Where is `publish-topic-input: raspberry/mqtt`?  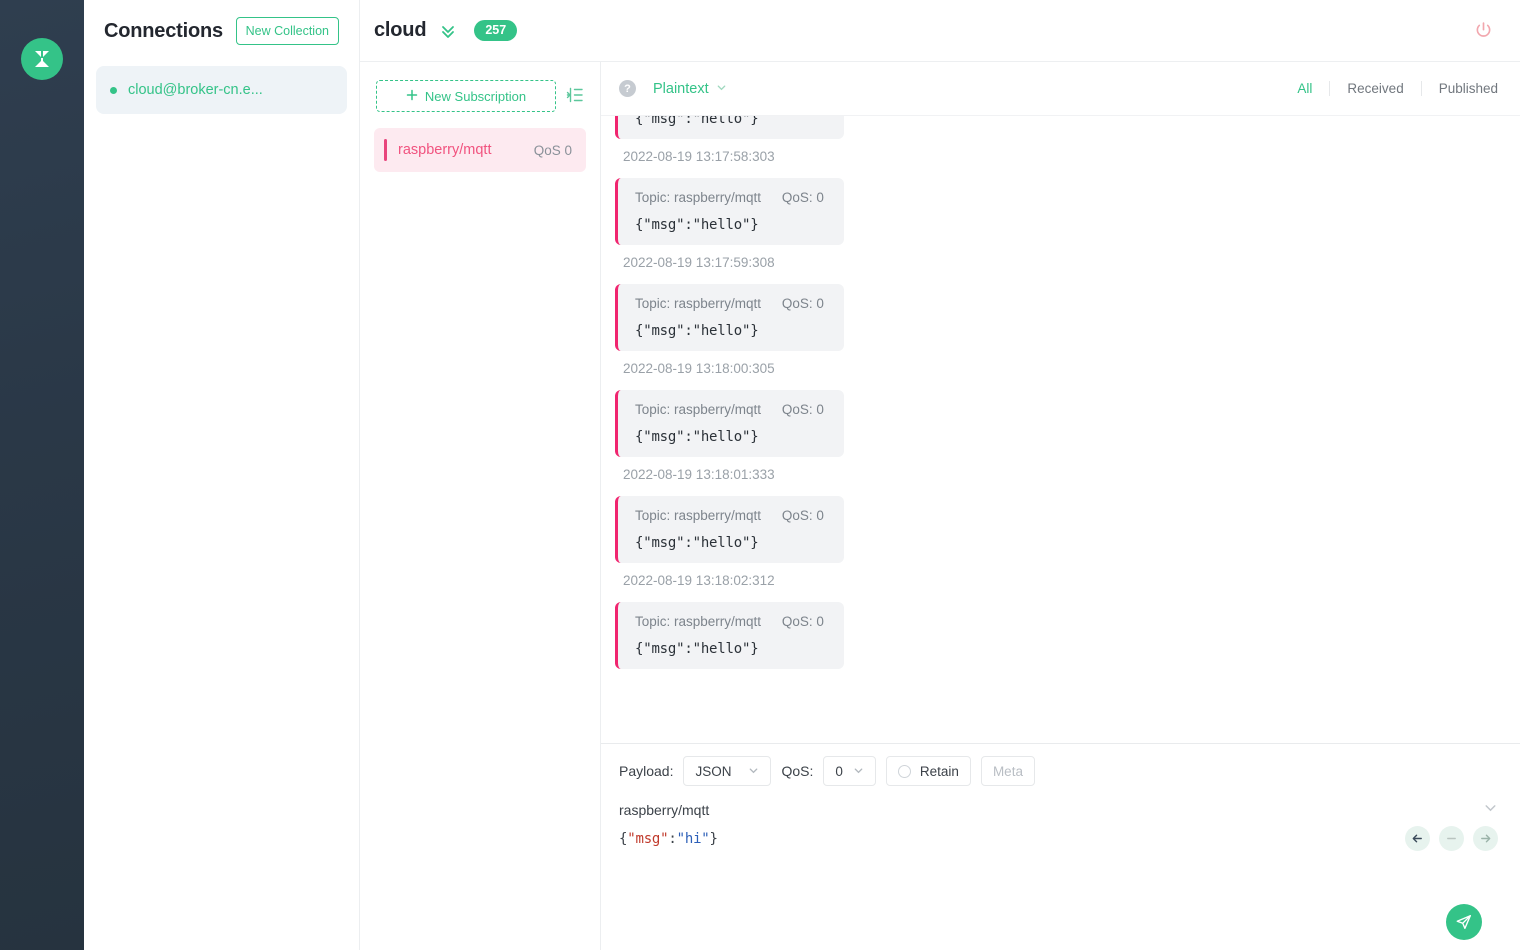
publish-topic-input: raspberry/mqtt is located at coordinates (1051, 810).